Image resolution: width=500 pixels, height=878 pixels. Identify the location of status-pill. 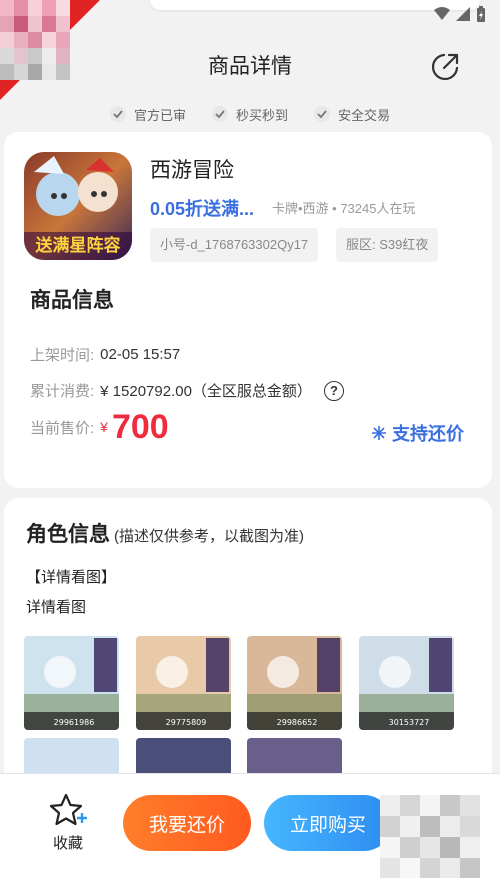
(315, 5).